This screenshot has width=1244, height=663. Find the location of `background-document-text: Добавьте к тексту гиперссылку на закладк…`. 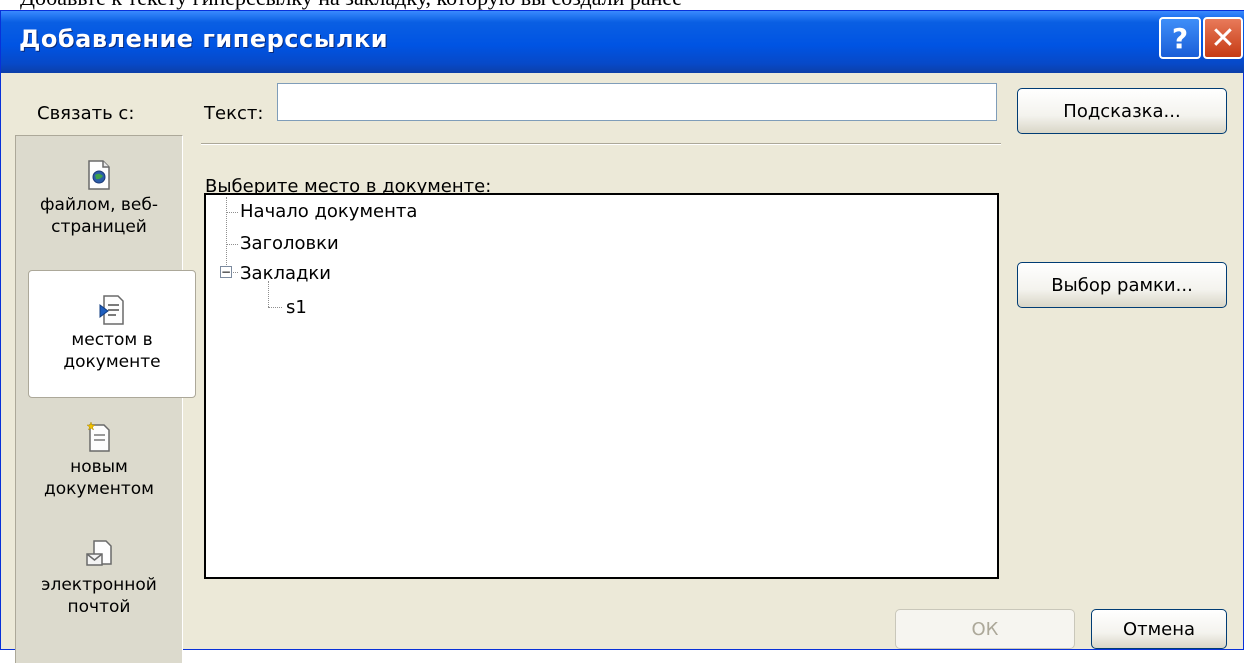

background-document-text: Добавьте к тексту гиперссылку на закладк… is located at coordinates (620, 5).